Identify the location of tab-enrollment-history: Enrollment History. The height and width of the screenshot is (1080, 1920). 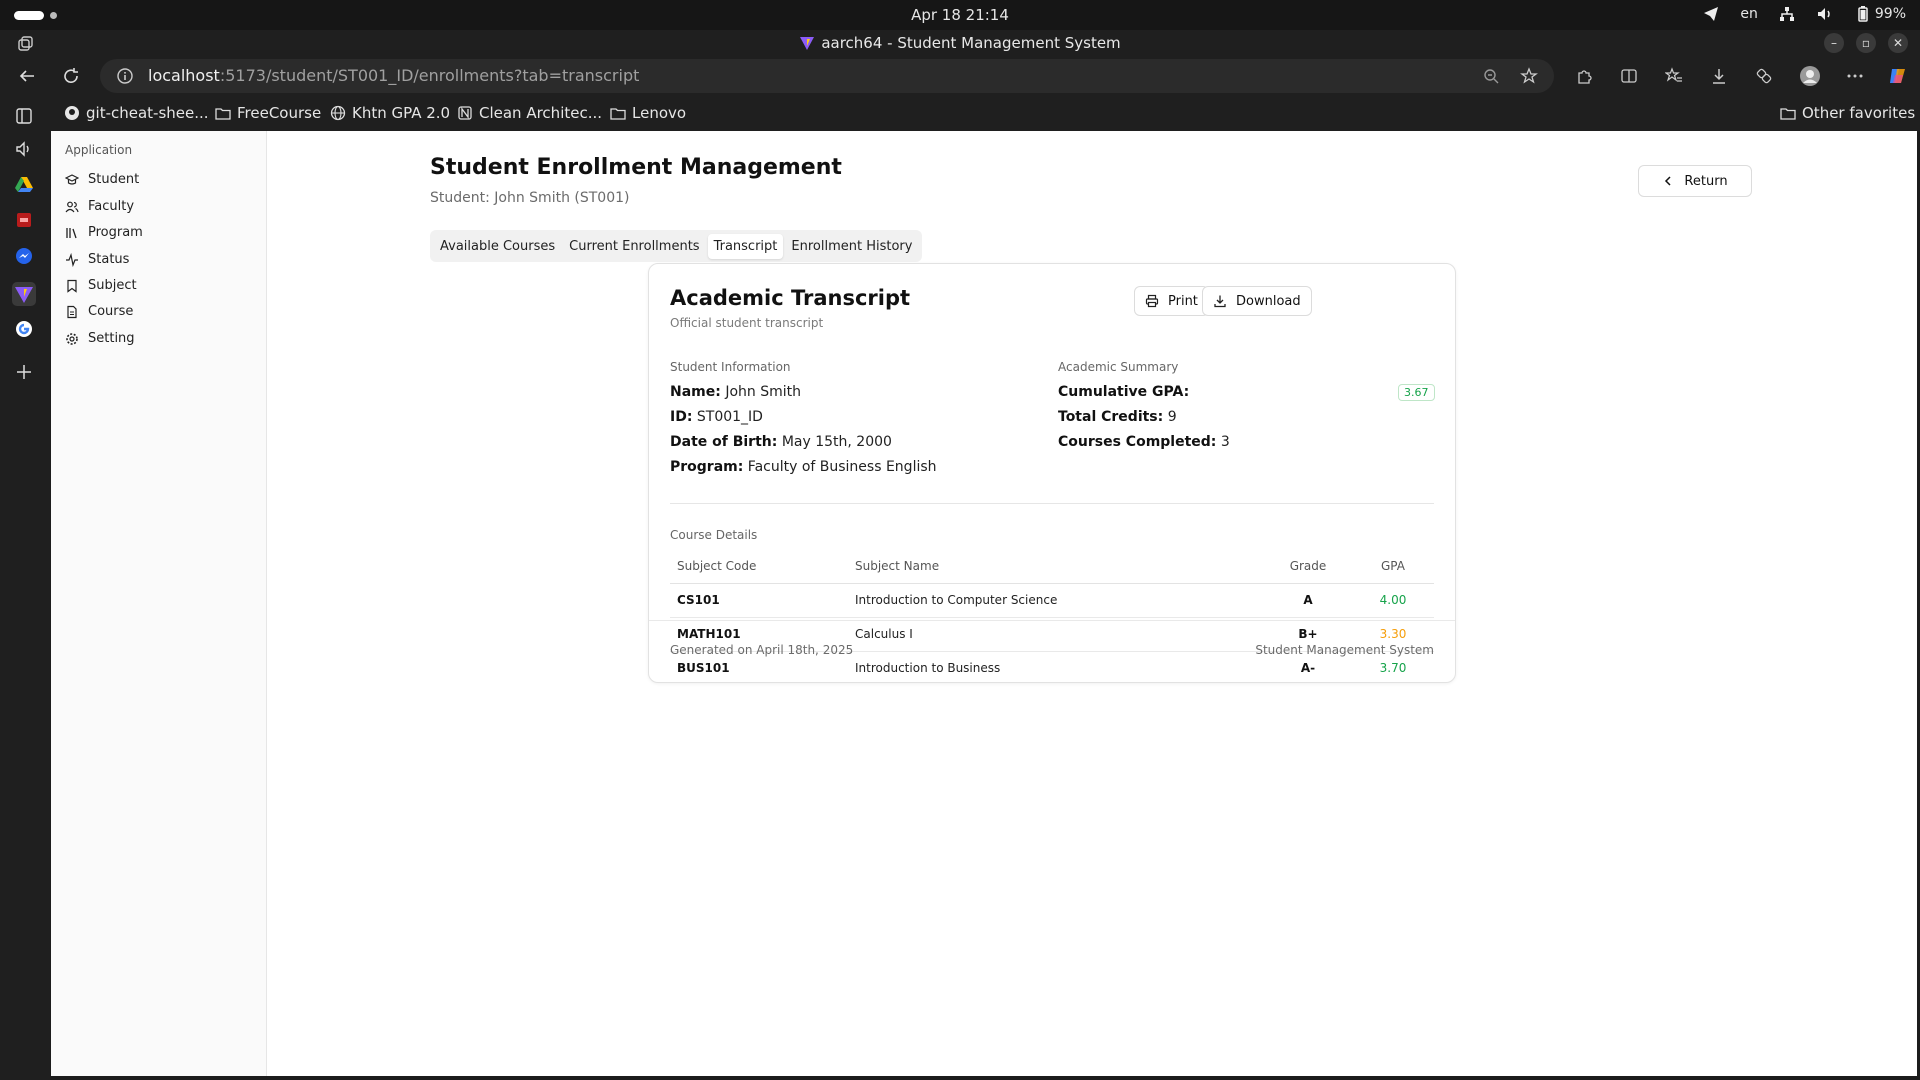
(851, 246).